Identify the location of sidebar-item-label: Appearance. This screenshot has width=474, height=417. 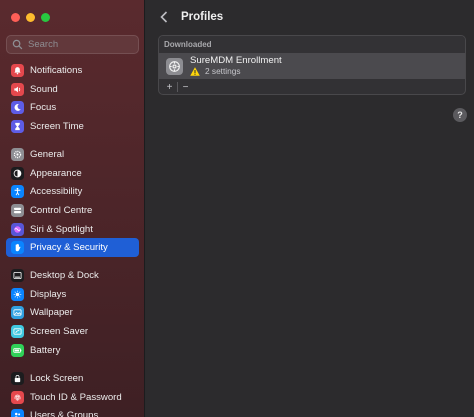
(56, 173).